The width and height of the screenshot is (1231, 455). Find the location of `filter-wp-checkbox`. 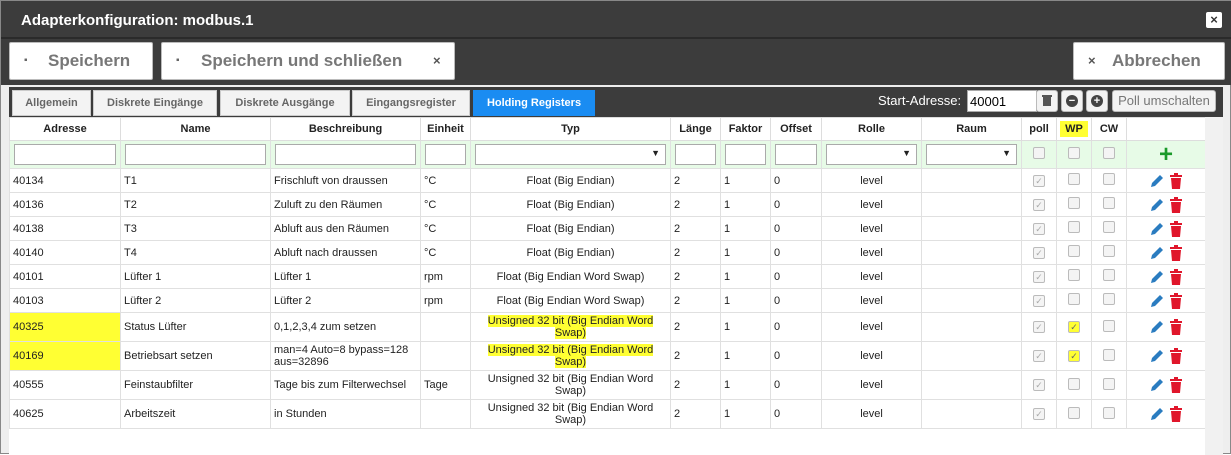

filter-wp-checkbox is located at coordinates (1074, 153).